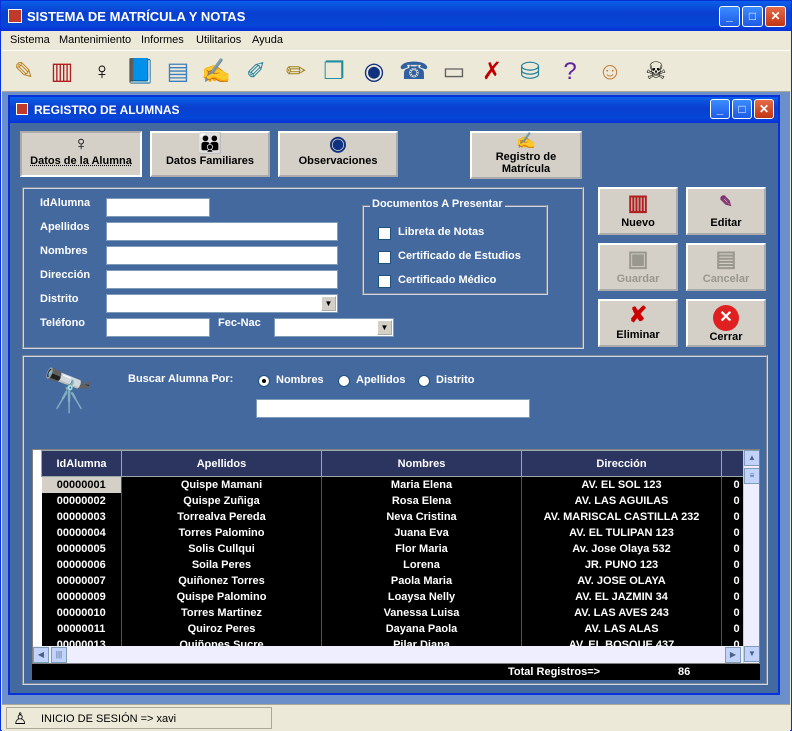 The width and height of the screenshot is (792, 731). I want to click on table-cell: Paola Maria, so click(421, 580).